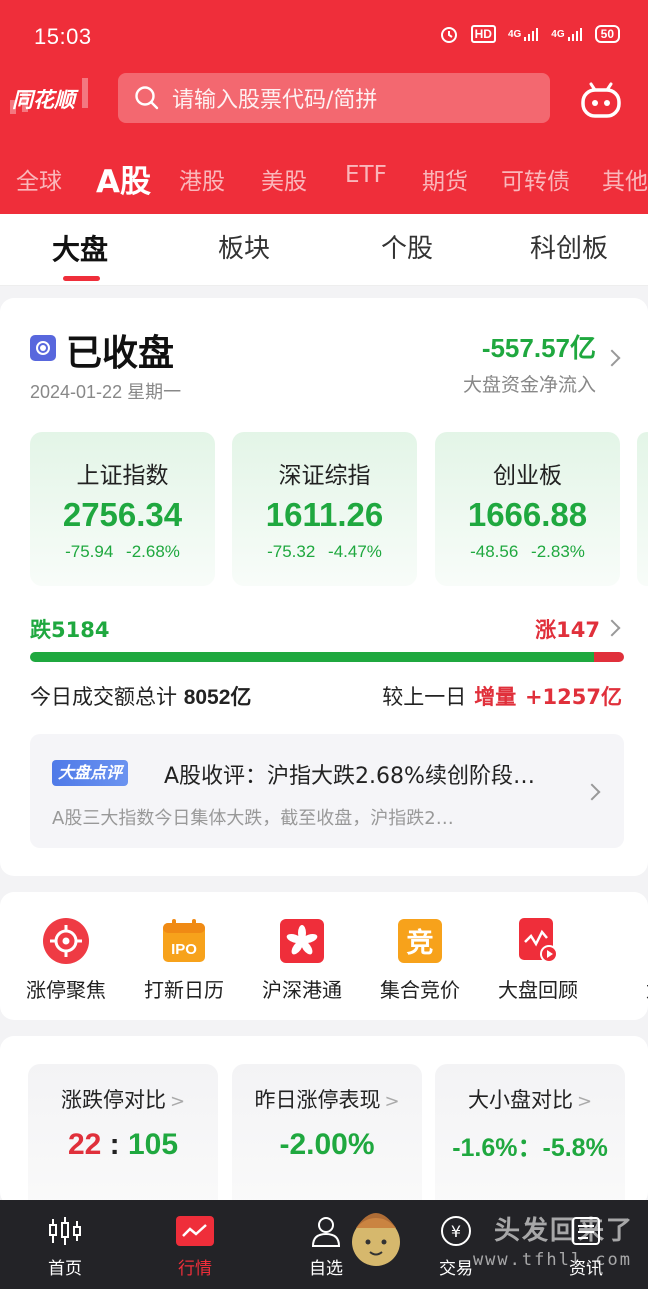 Image resolution: width=648 pixels, height=1289 pixels. I want to click on chart-trend-icon, so click(195, 1231).